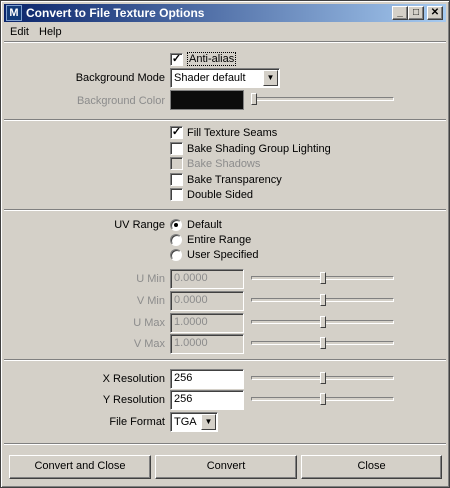 Image resolution: width=450 pixels, height=488 pixels. I want to click on menu-help: Help, so click(50, 32).